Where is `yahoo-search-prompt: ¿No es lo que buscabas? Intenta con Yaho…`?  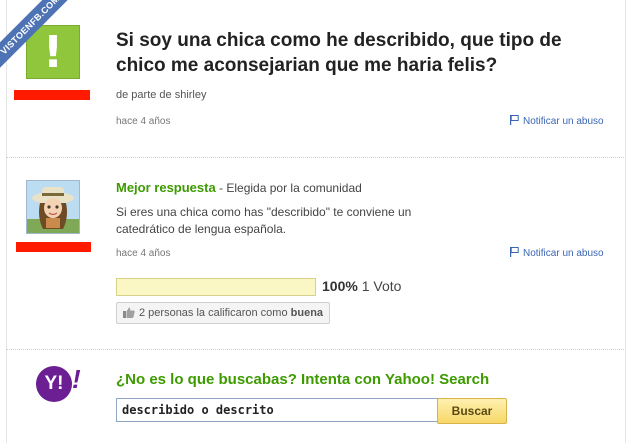 yahoo-search-prompt: ¿No es lo que buscabas? Intenta con Yaho… is located at coordinates (303, 379).